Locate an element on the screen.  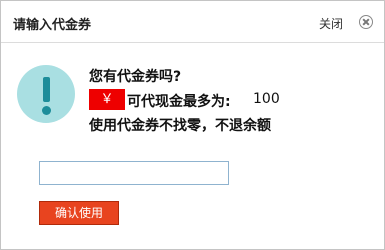
voucher-note: 使用代金券不找零，不退余额 is located at coordinates (180, 126).